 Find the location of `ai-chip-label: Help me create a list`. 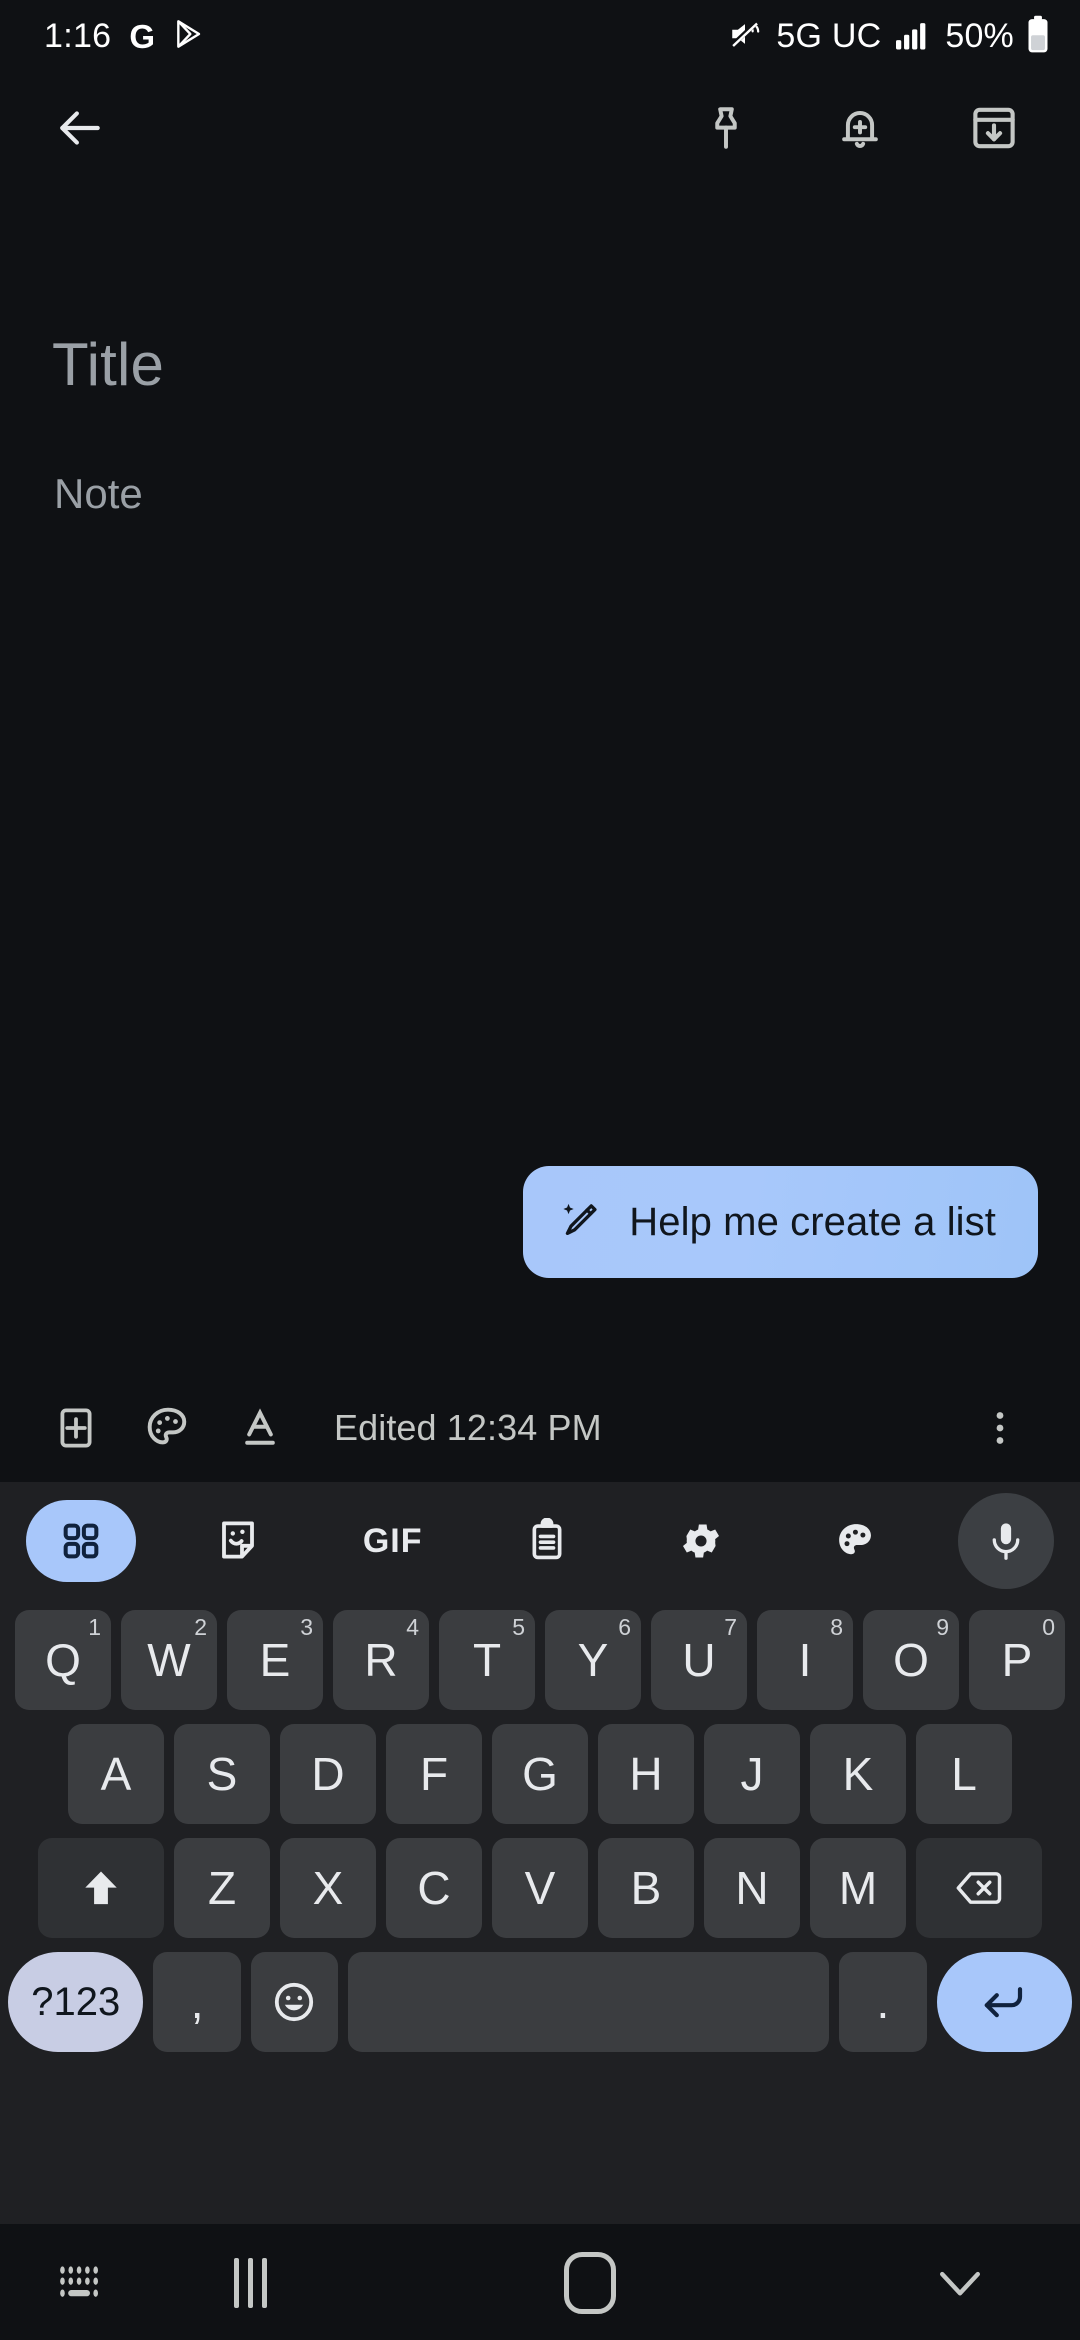

ai-chip-label: Help me create a list is located at coordinates (812, 1221).